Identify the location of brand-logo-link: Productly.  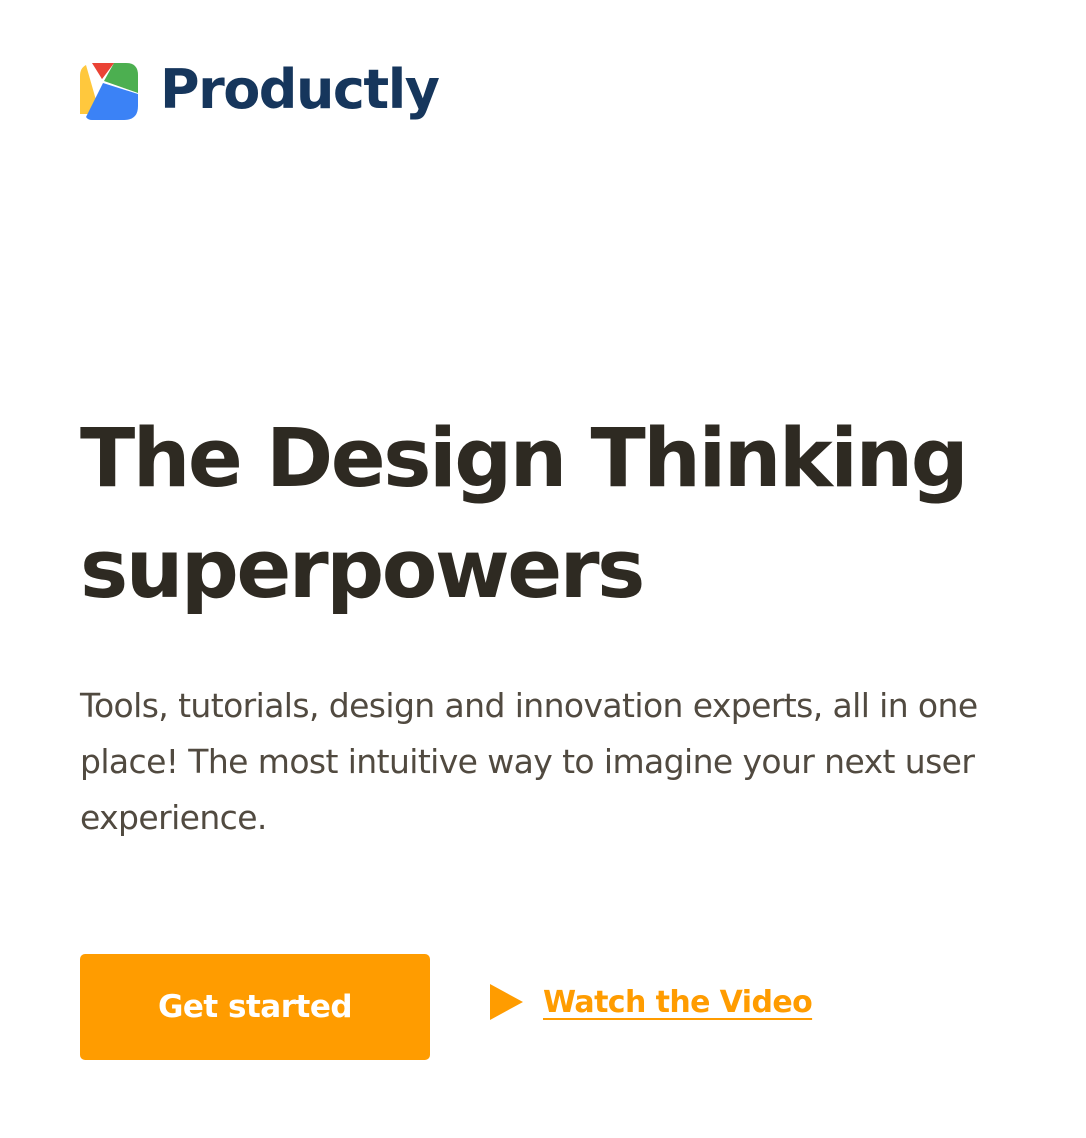
(260, 89).